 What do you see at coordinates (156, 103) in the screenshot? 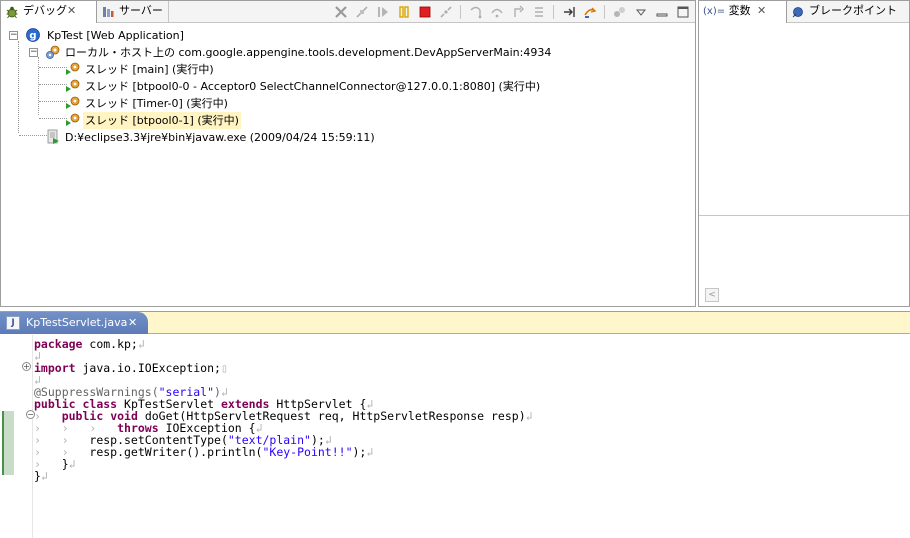
I see `thread-label: スレッド [Timer-0] (実行中)` at bounding box center [156, 103].